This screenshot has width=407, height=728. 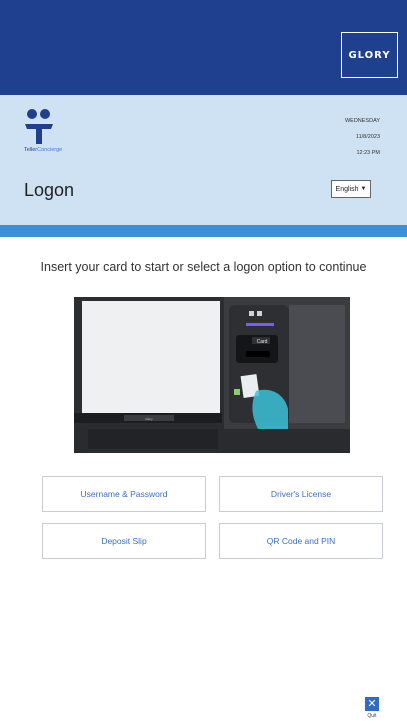 I want to click on drivers-license-button: Driver's License, so click(x=301, y=494).